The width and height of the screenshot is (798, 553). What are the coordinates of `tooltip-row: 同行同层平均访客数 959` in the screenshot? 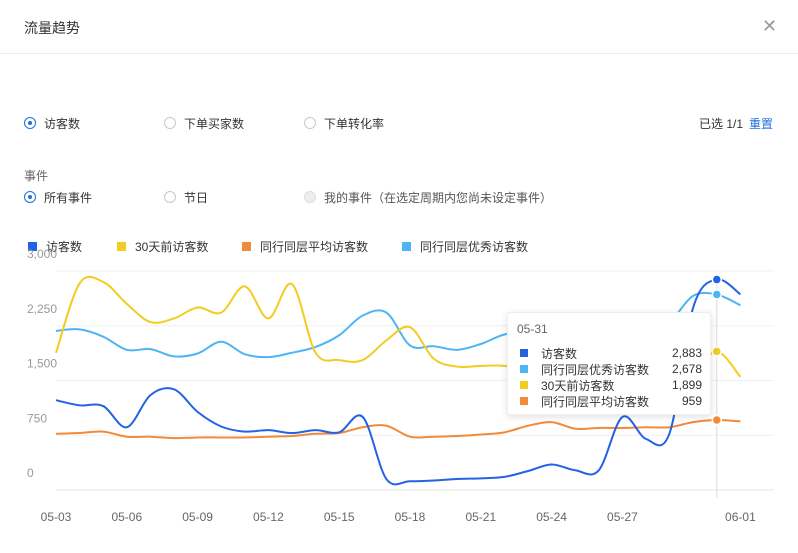 It's located at (611, 401).